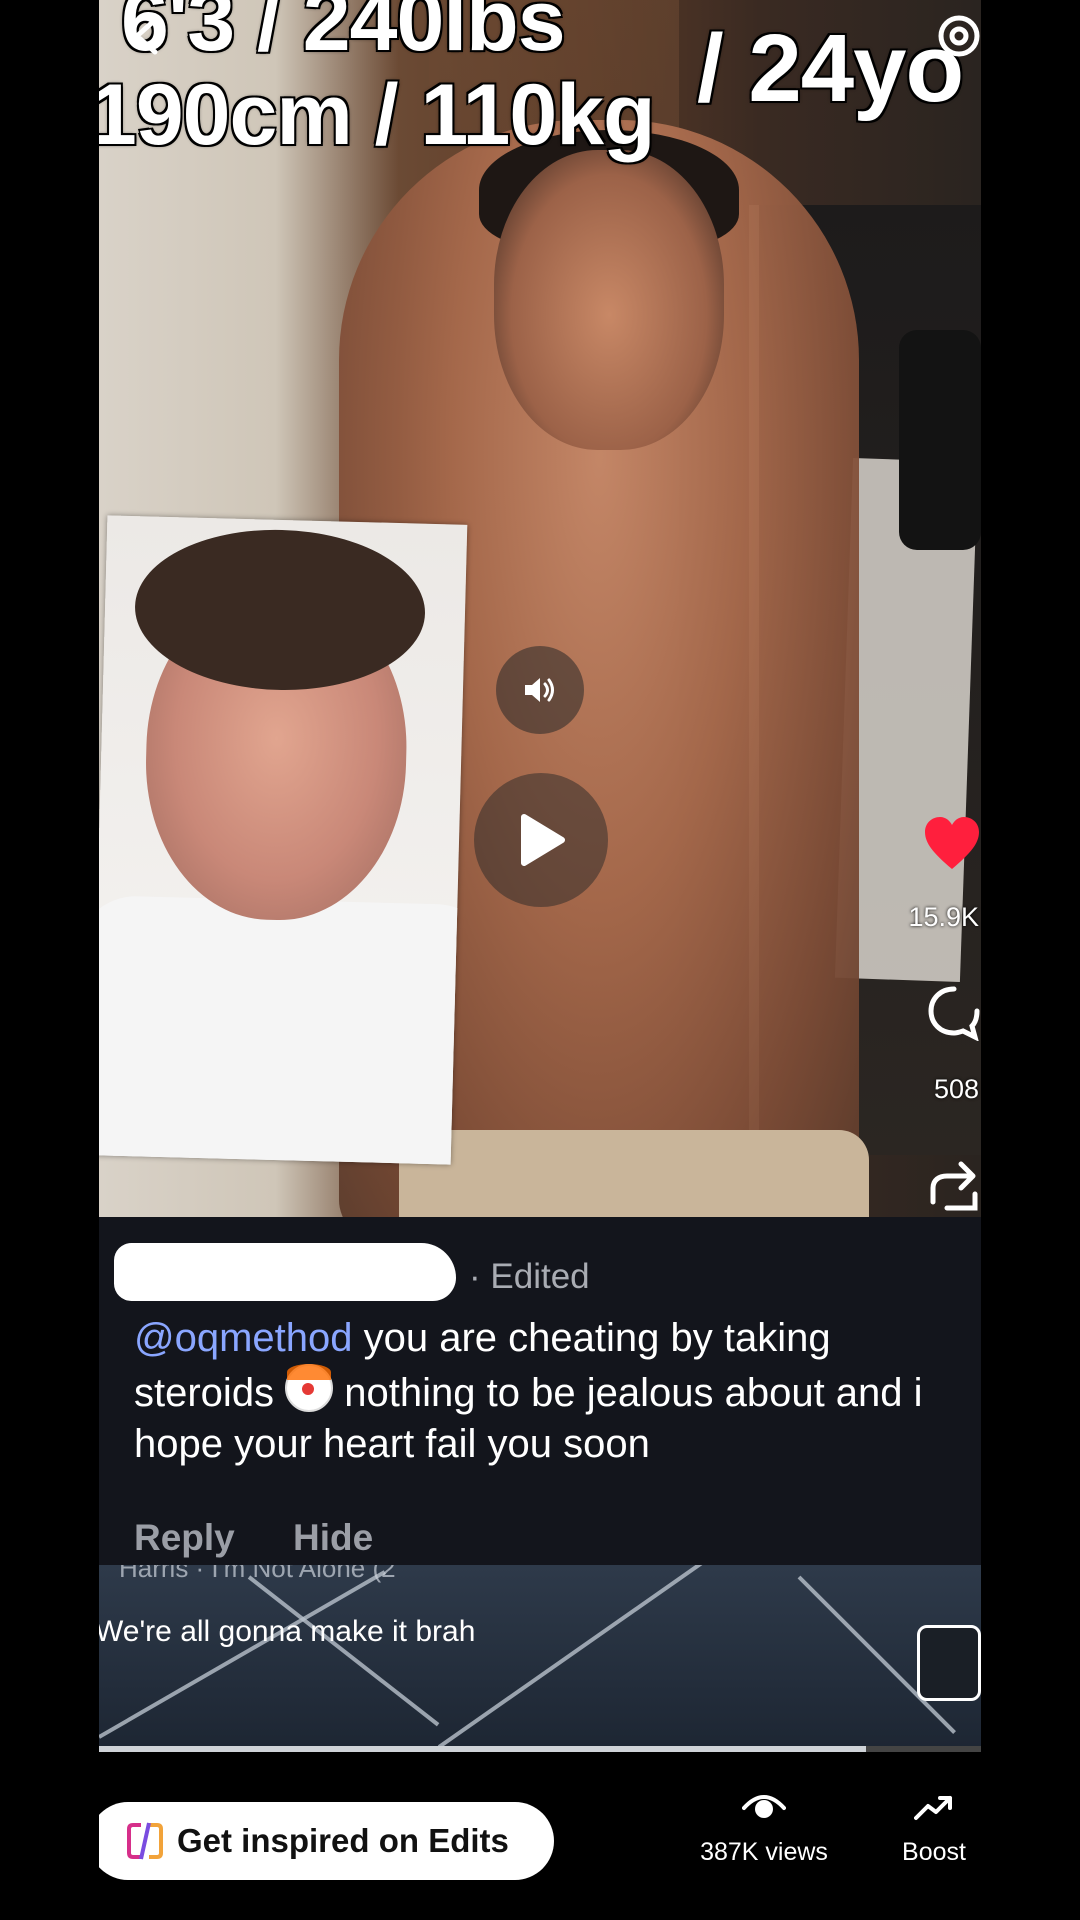  Describe the element at coordinates (343, 34) in the screenshot. I see `overlay-text-height-weight: 6'3 / 240lbs` at that location.